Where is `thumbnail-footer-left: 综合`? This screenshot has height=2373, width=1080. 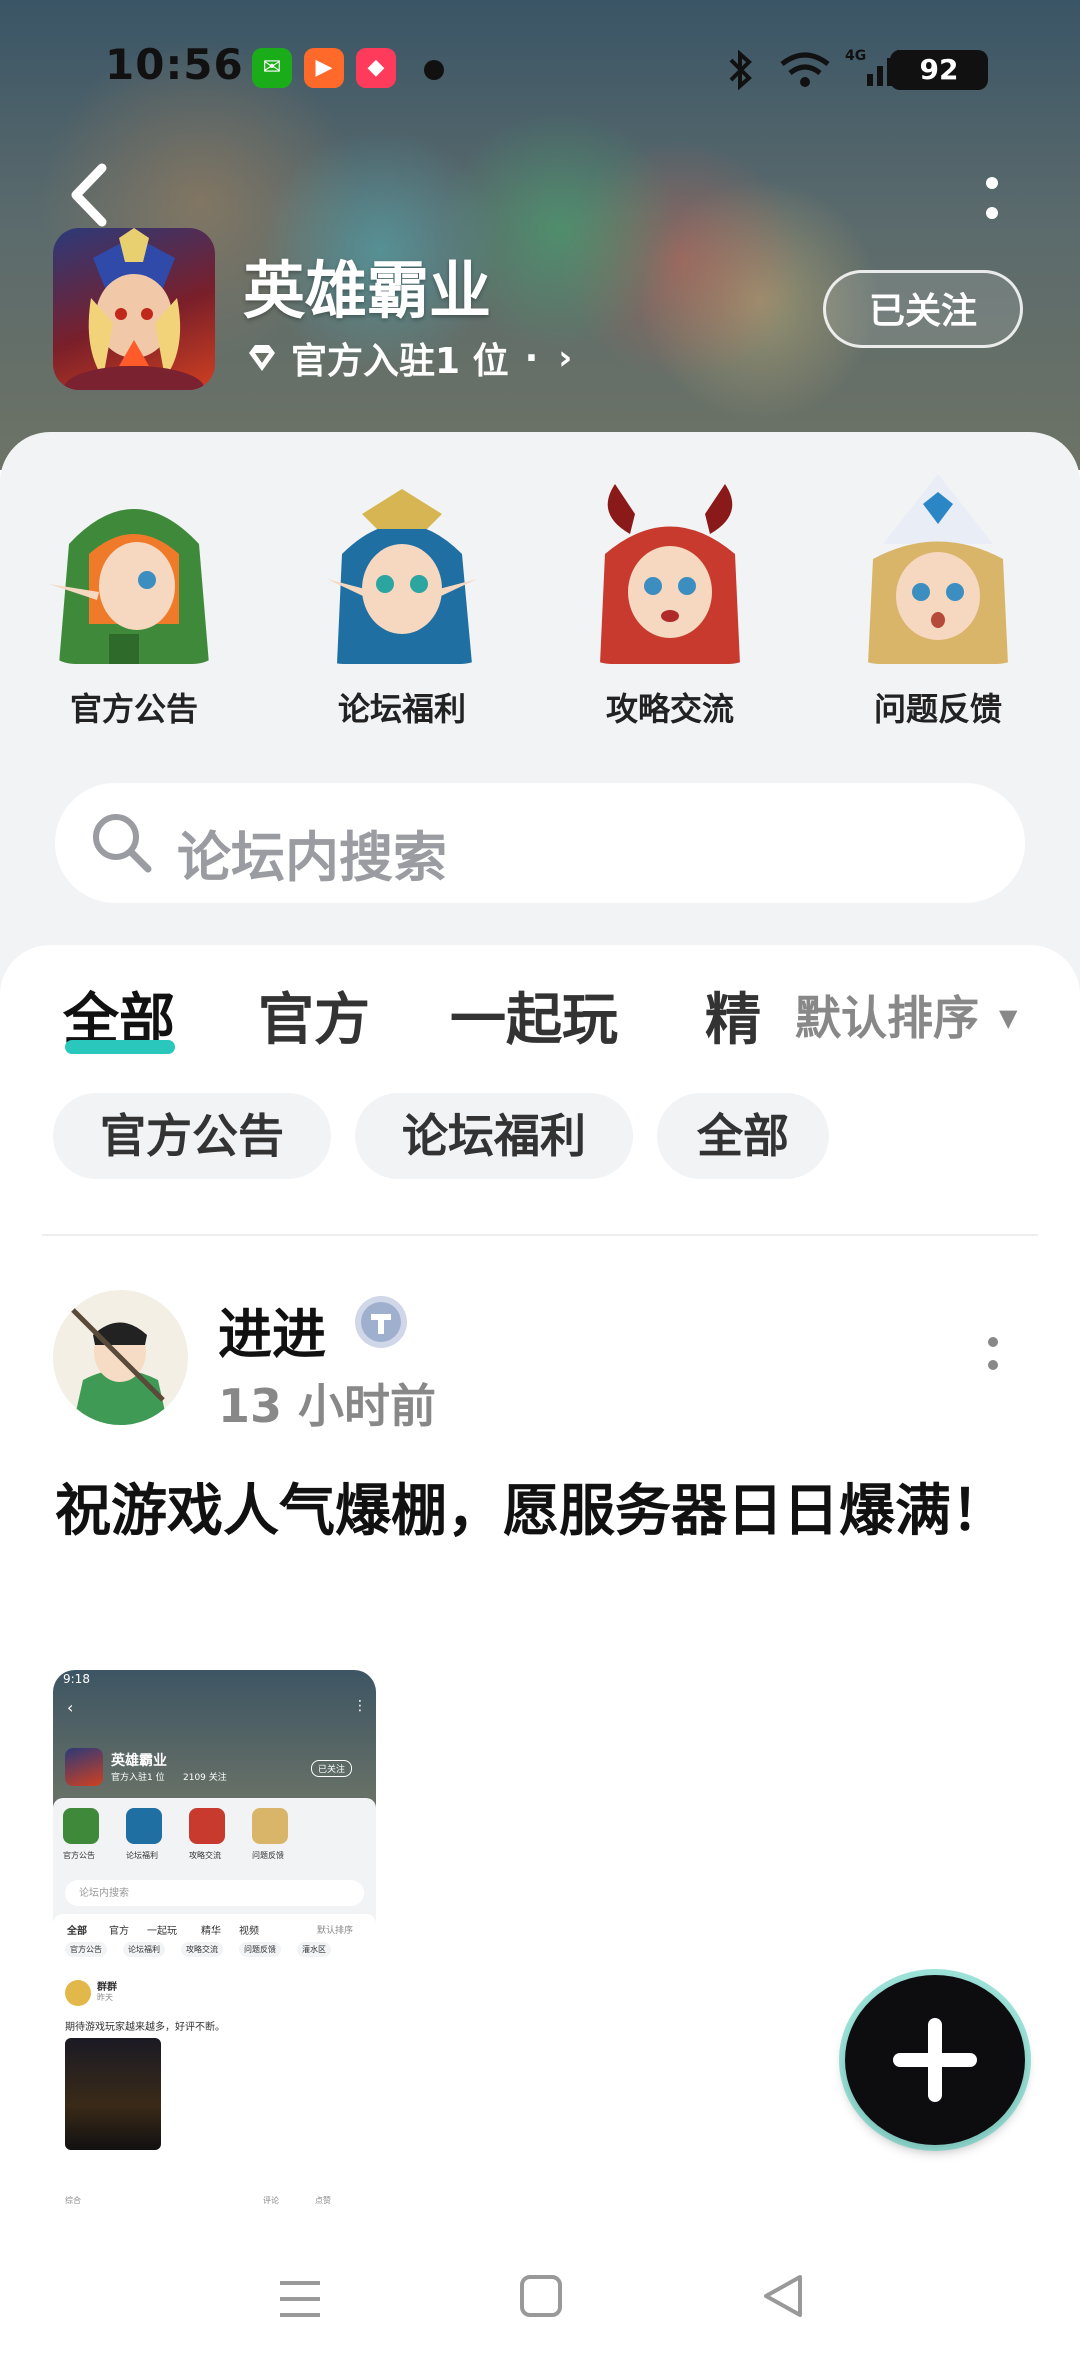 thumbnail-footer-left: 综合 is located at coordinates (73, 2200).